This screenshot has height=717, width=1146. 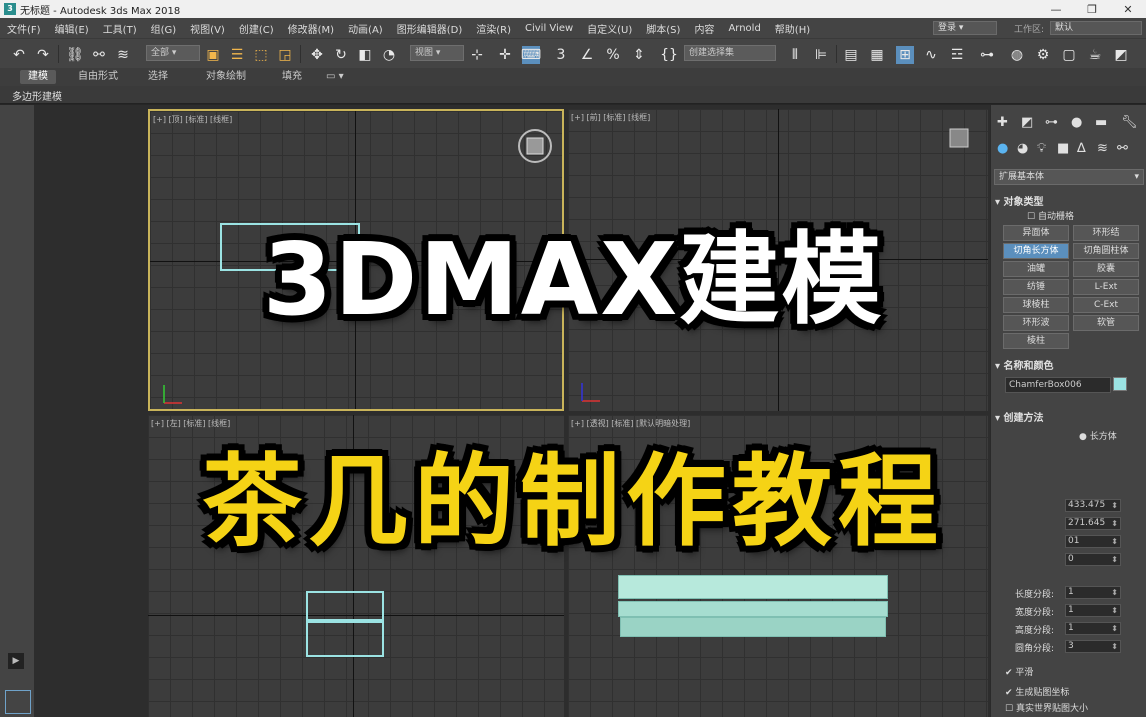 I want to click on teatable-3d-base, so click(x=753, y=627).